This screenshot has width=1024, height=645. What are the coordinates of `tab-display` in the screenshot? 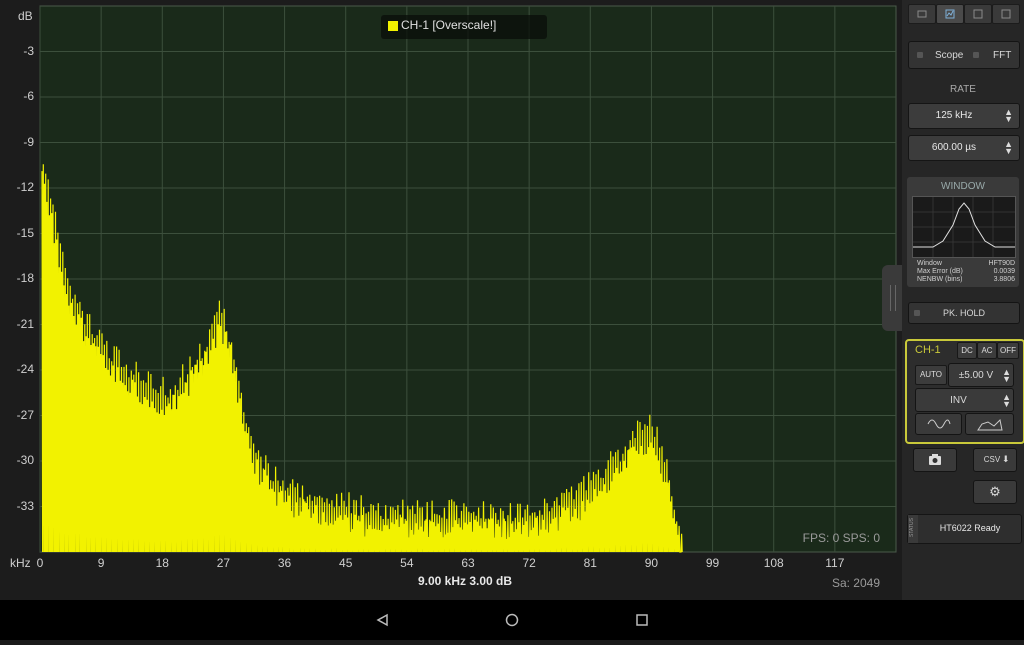 It's located at (922, 14).